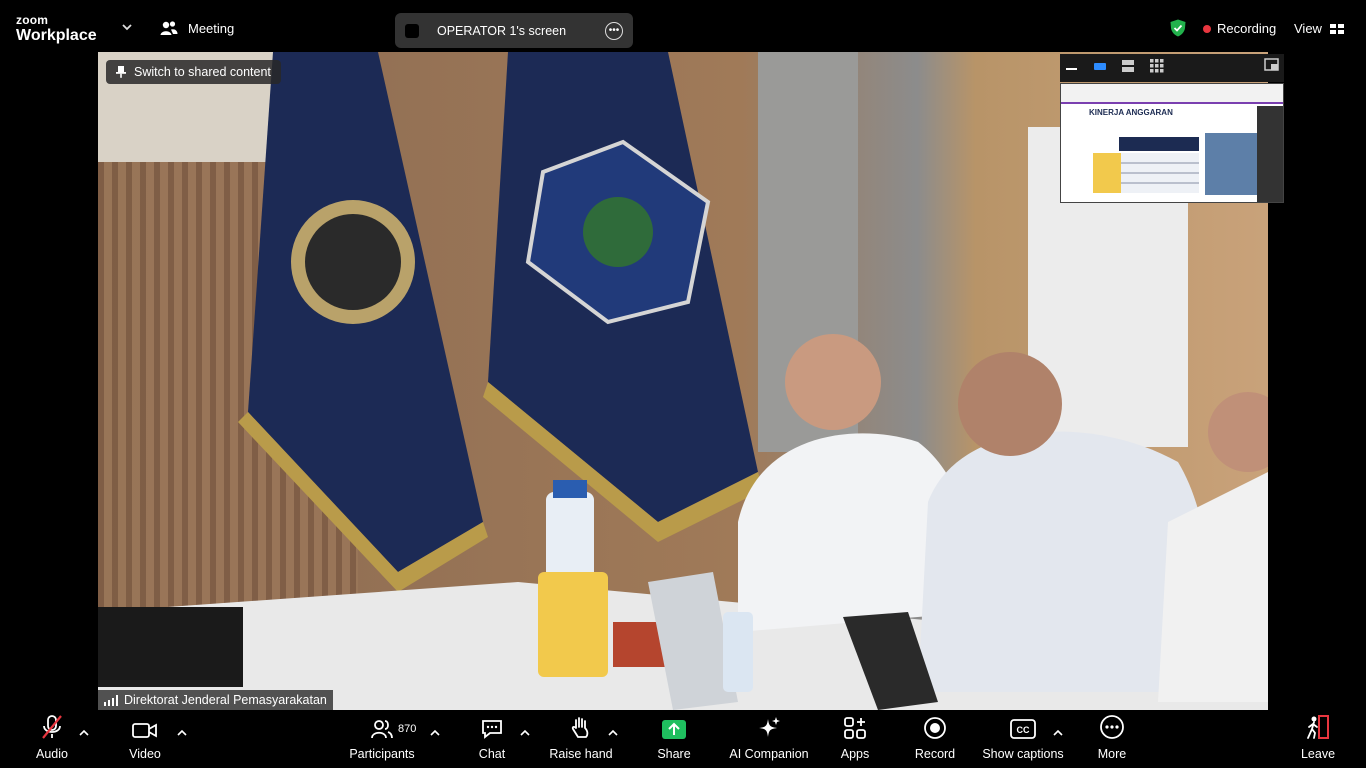  What do you see at coordinates (1207, 28) in the screenshot?
I see `recording-dot-icon` at bounding box center [1207, 28].